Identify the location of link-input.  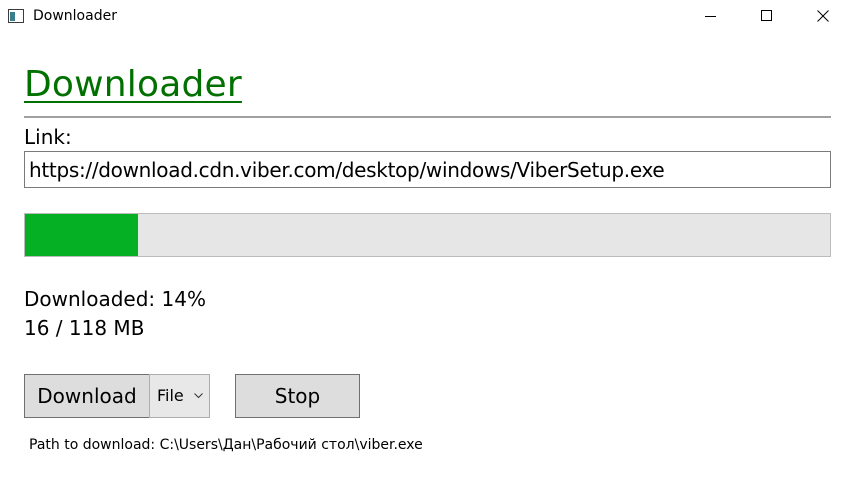
(427, 169).